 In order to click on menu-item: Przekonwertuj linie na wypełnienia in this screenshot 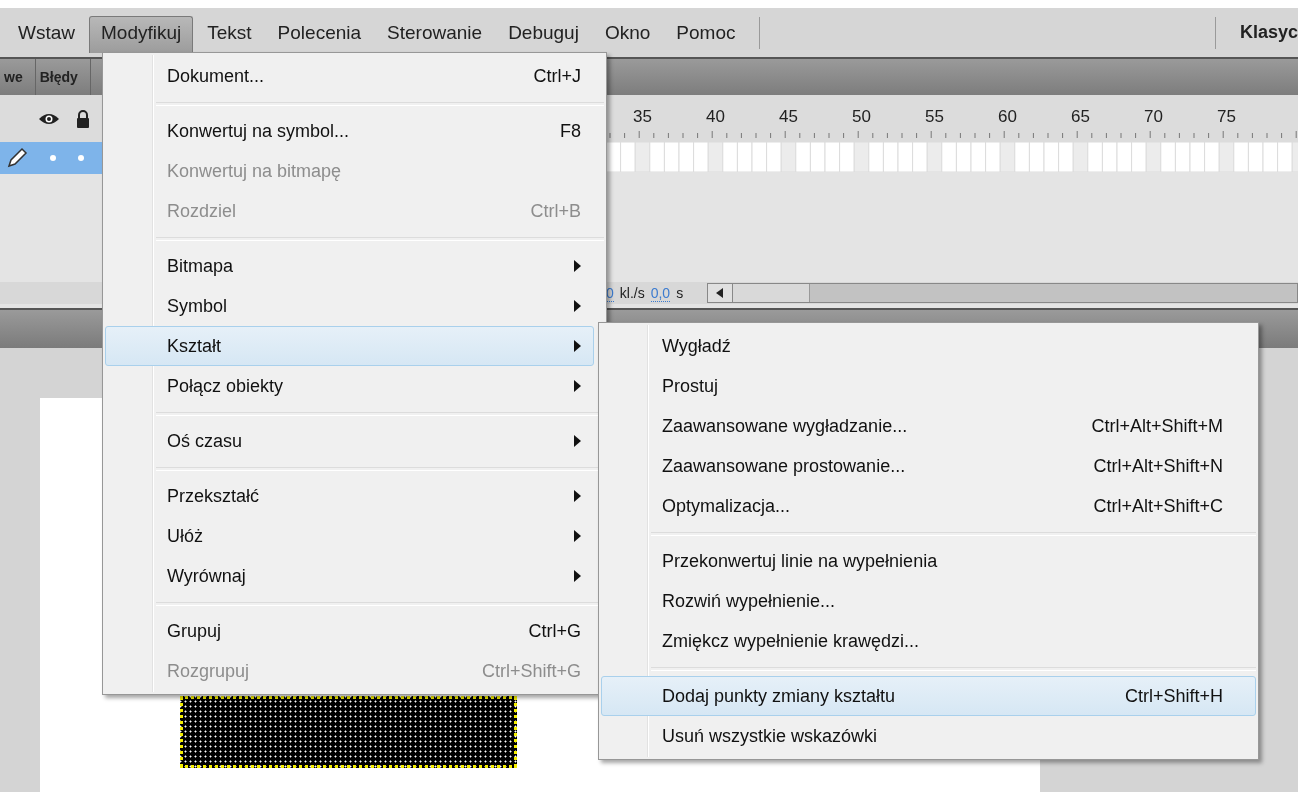, I will do `click(928, 561)`.